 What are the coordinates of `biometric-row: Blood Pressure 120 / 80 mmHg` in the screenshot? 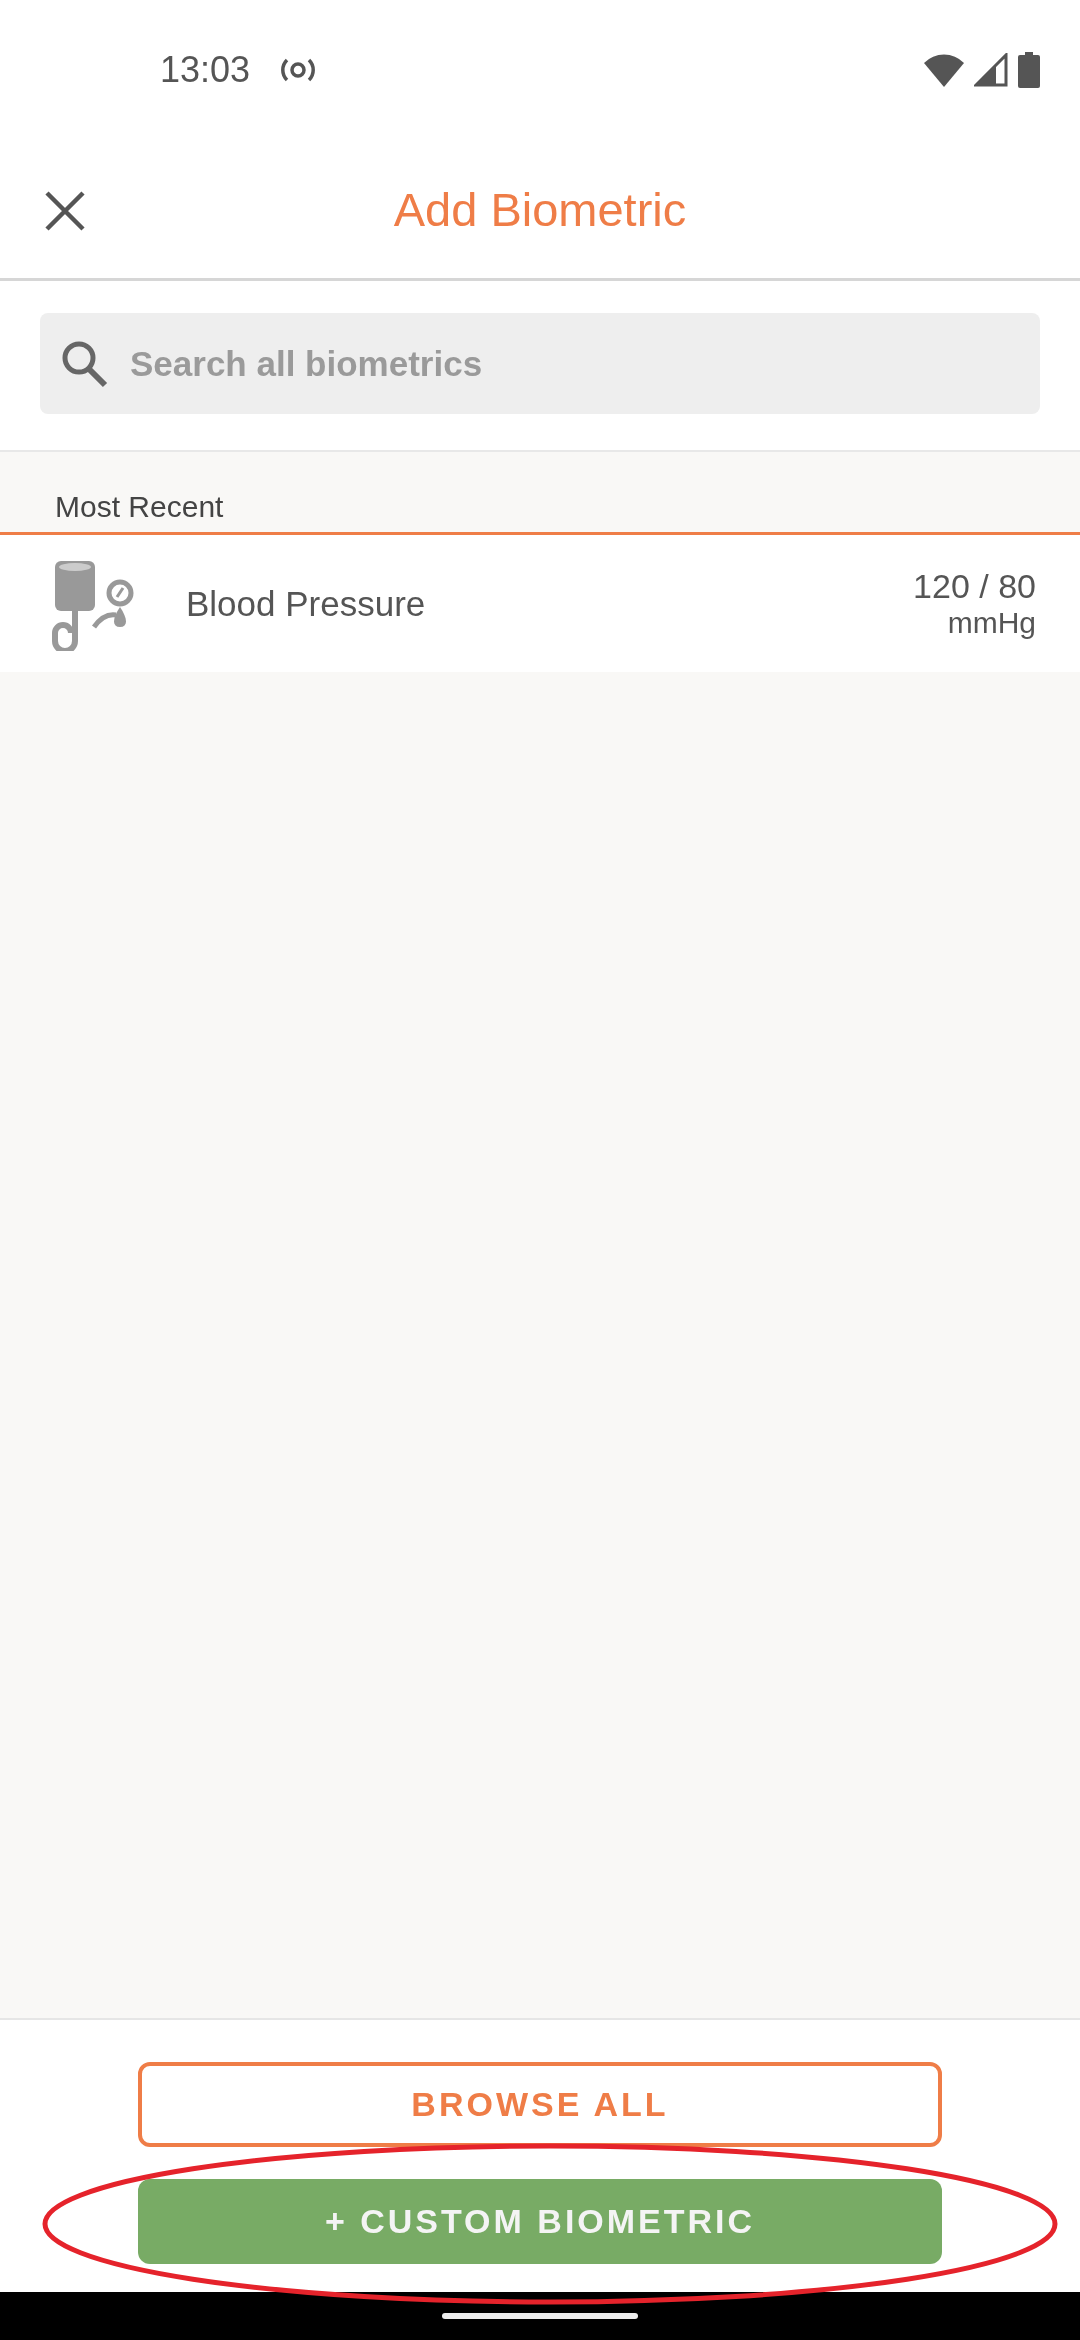 It's located at (540, 603).